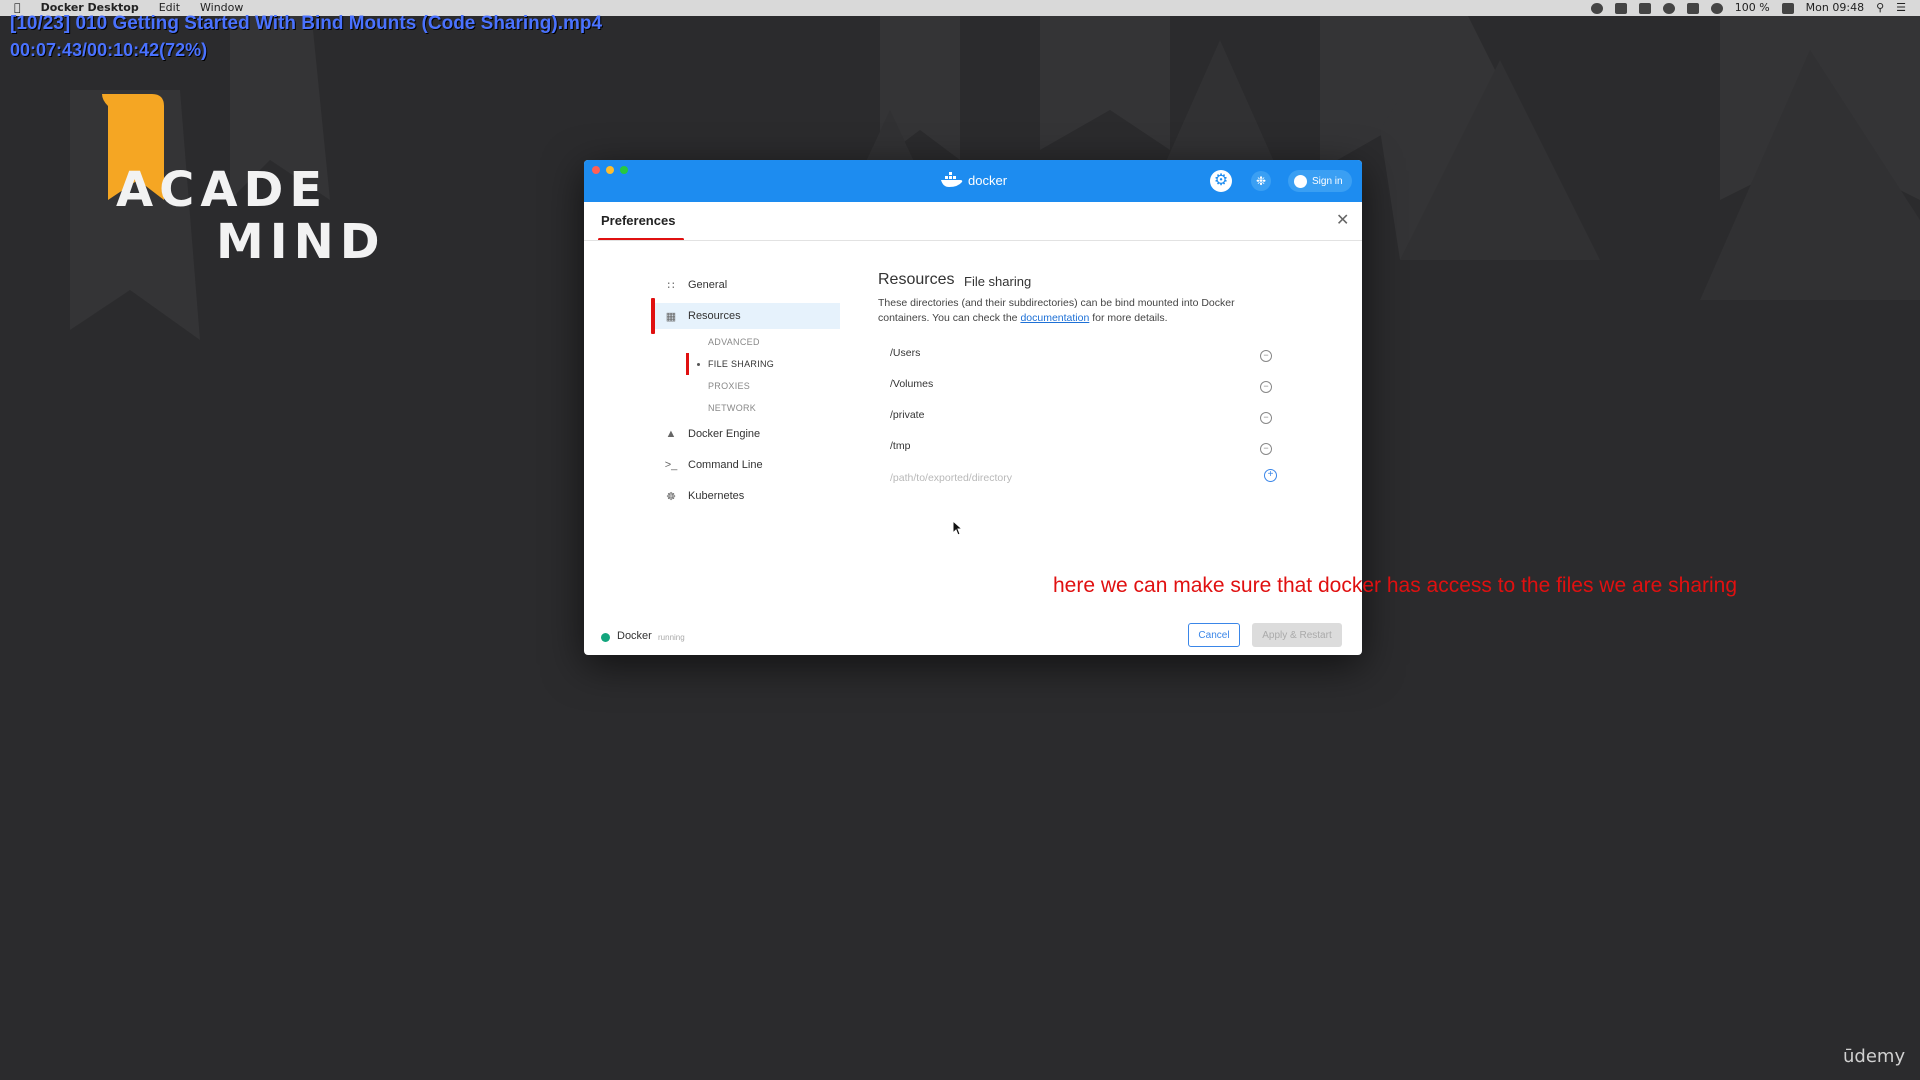 This screenshot has width=1920, height=1080. I want to click on academind-logo: ACADE MIND, so click(240, 181).